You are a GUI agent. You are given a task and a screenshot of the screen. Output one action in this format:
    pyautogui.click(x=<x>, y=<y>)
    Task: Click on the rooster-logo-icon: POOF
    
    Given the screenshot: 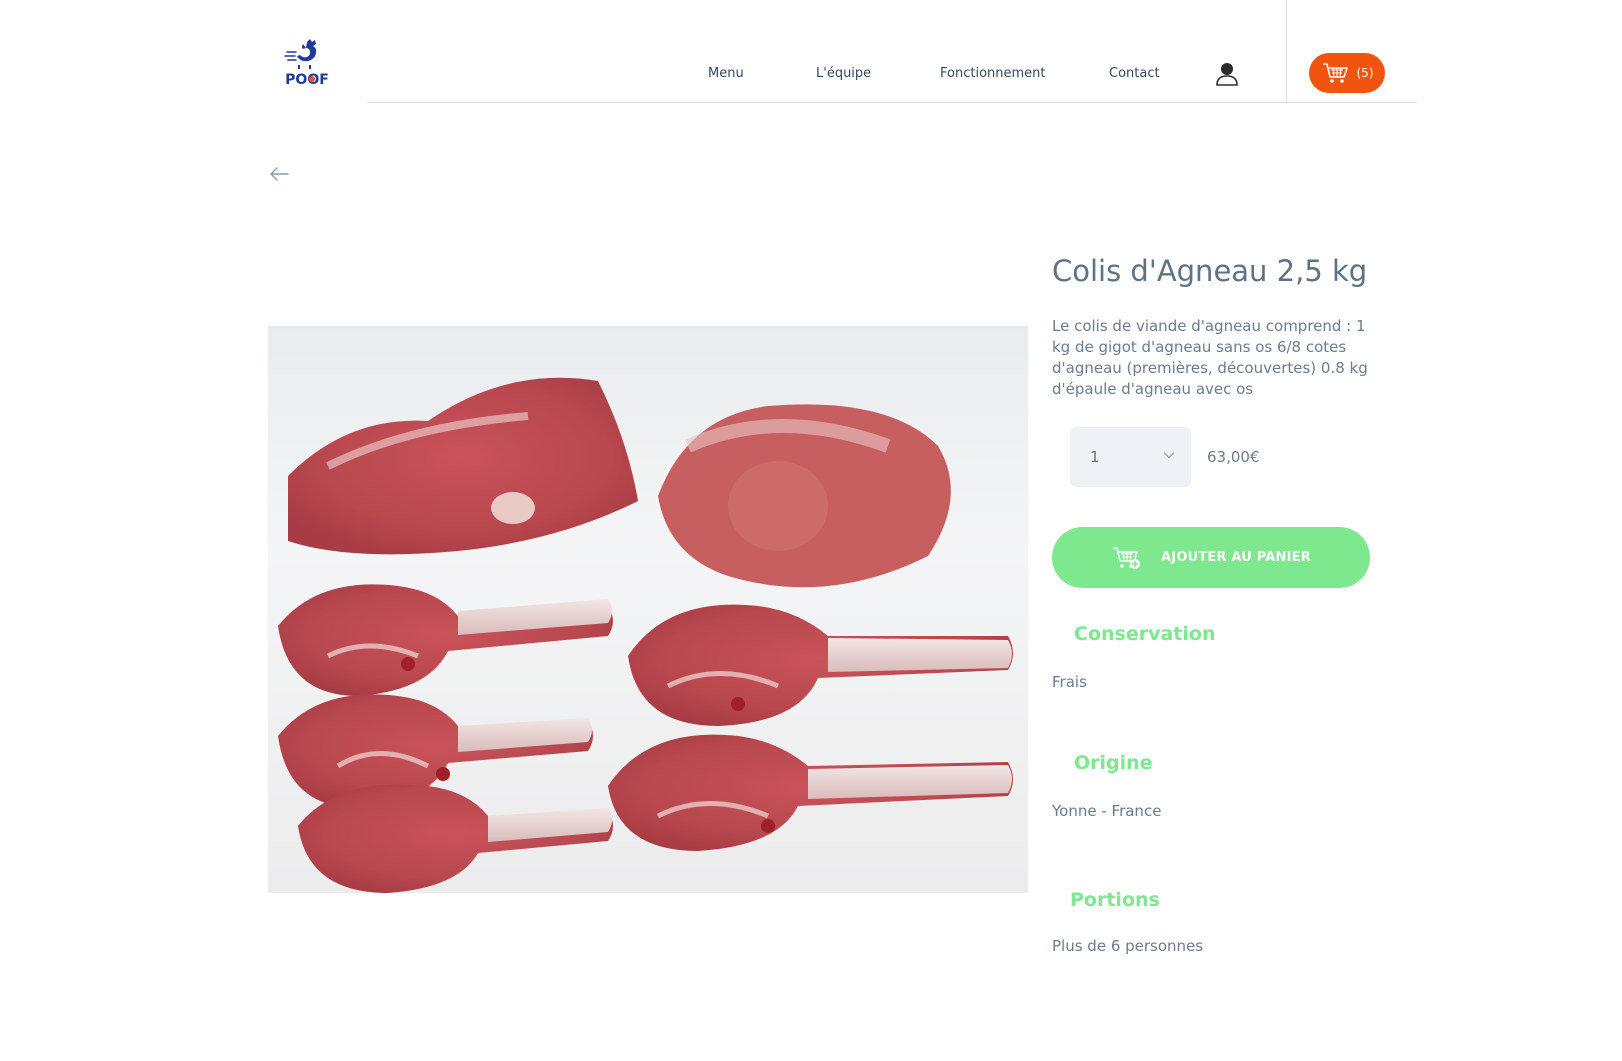 What is the action you would take?
    pyautogui.click(x=306, y=63)
    